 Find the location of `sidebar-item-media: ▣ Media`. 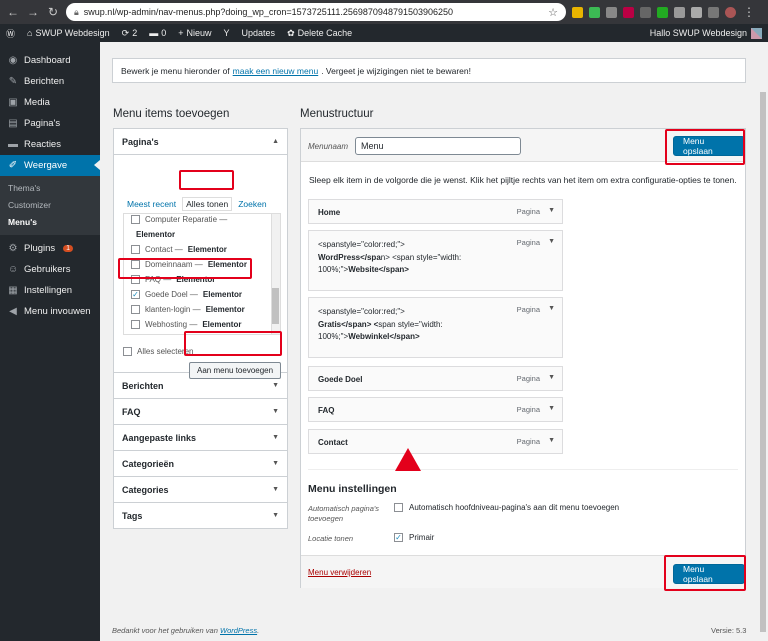

sidebar-item-media: ▣ Media is located at coordinates (50, 102).